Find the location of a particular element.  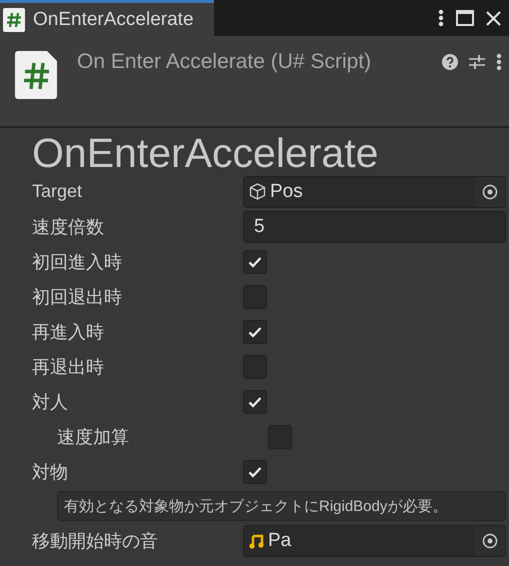

object-field: Pos is located at coordinates (374, 192).